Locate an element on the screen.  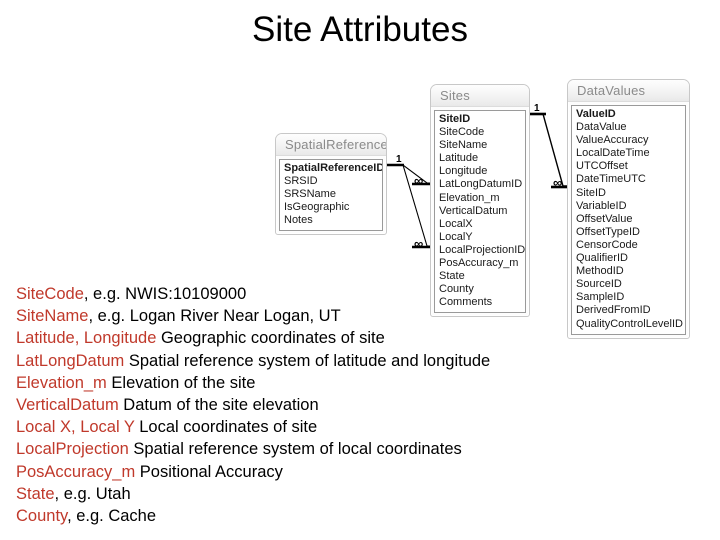
er-field: SiteName is located at coordinates (463, 145).